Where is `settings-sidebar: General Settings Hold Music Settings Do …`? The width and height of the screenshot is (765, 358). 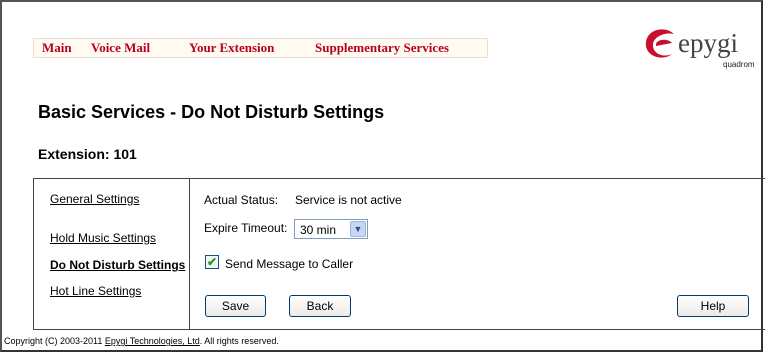
settings-sidebar: General Settings Hold Music Settings Do … is located at coordinates (112, 254).